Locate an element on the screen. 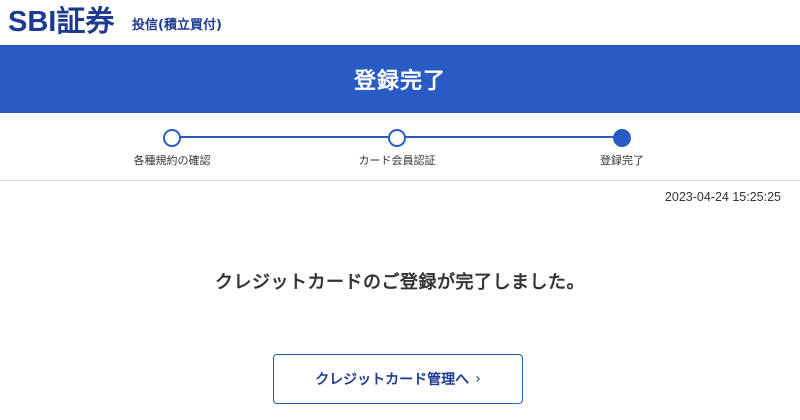  step-1-dot-icon is located at coordinates (172, 138).